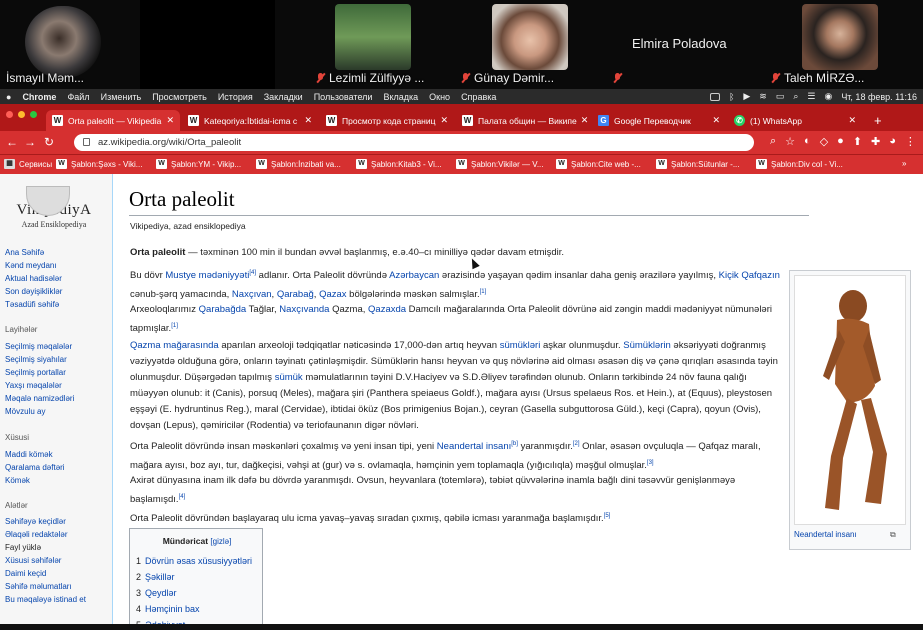  Describe the element at coordinates (49, 142) in the screenshot. I see `reload-icon: ↻` at that location.